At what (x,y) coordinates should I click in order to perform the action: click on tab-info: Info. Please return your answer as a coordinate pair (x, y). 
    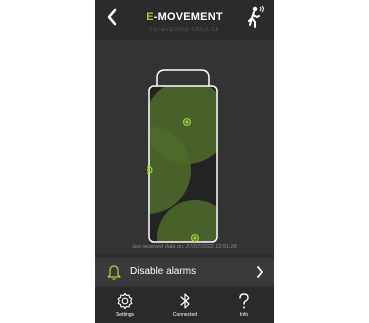
    Looking at the image, I should click on (244, 305).